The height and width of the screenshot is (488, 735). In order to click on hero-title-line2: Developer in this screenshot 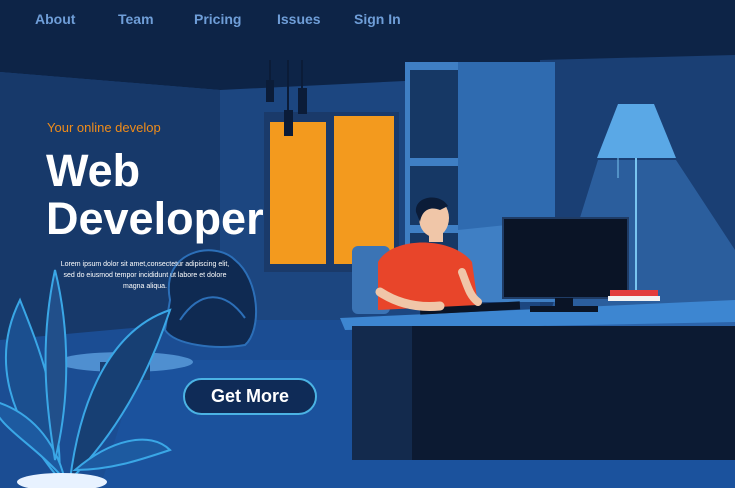, I will do `click(155, 218)`.